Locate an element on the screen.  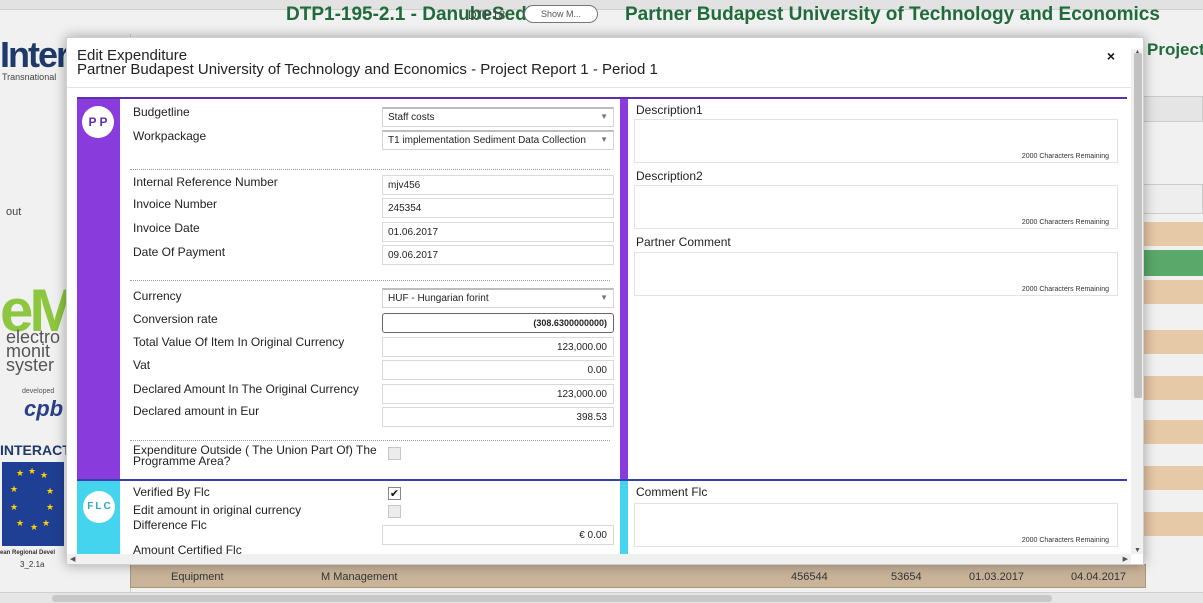
description1-textarea: 2000 Characters Remaining is located at coordinates (876, 141).